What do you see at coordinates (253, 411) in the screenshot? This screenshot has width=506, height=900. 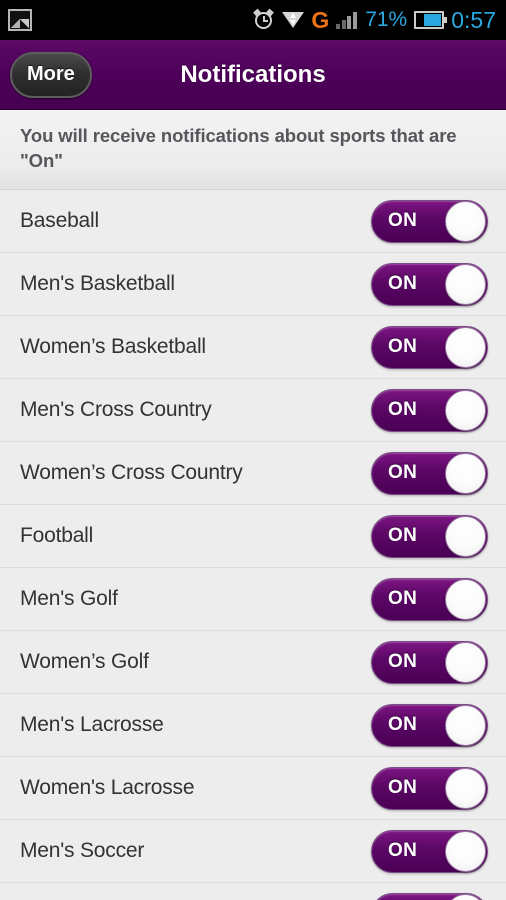 I see `table-row: Men's Cross Country ON` at bounding box center [253, 411].